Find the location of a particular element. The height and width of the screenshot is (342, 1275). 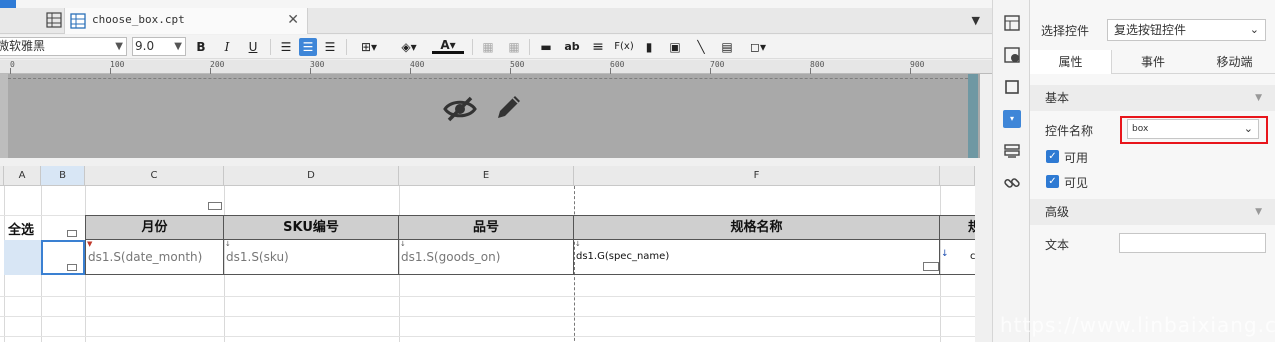

close-icon: ✕ is located at coordinates (293, 20).